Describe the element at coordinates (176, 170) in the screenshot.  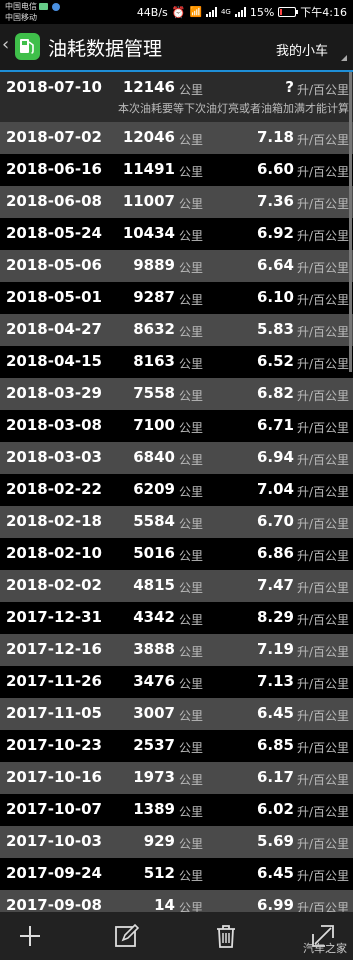
I see `list-item: 2018-06-16 11491 公里 6.60 升/百公里` at that location.